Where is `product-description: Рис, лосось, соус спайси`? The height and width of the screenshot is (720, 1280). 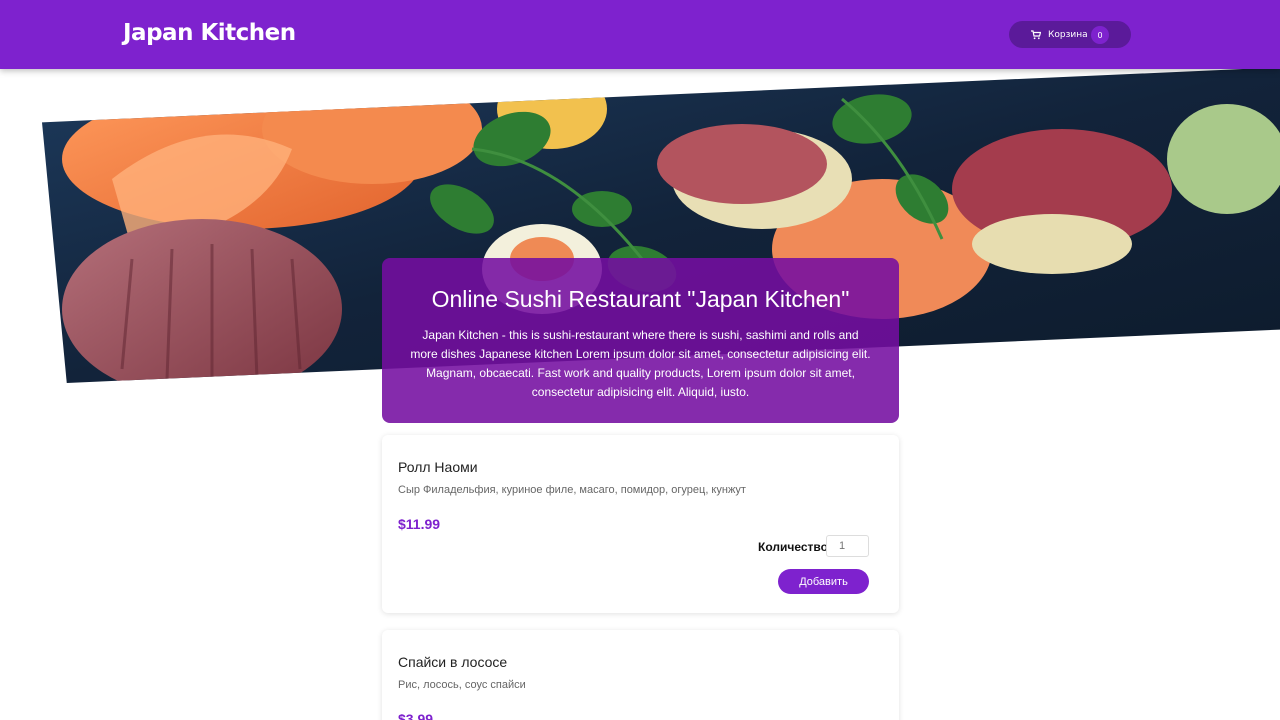 product-description: Рис, лосось, соус спайси is located at coordinates (462, 685).